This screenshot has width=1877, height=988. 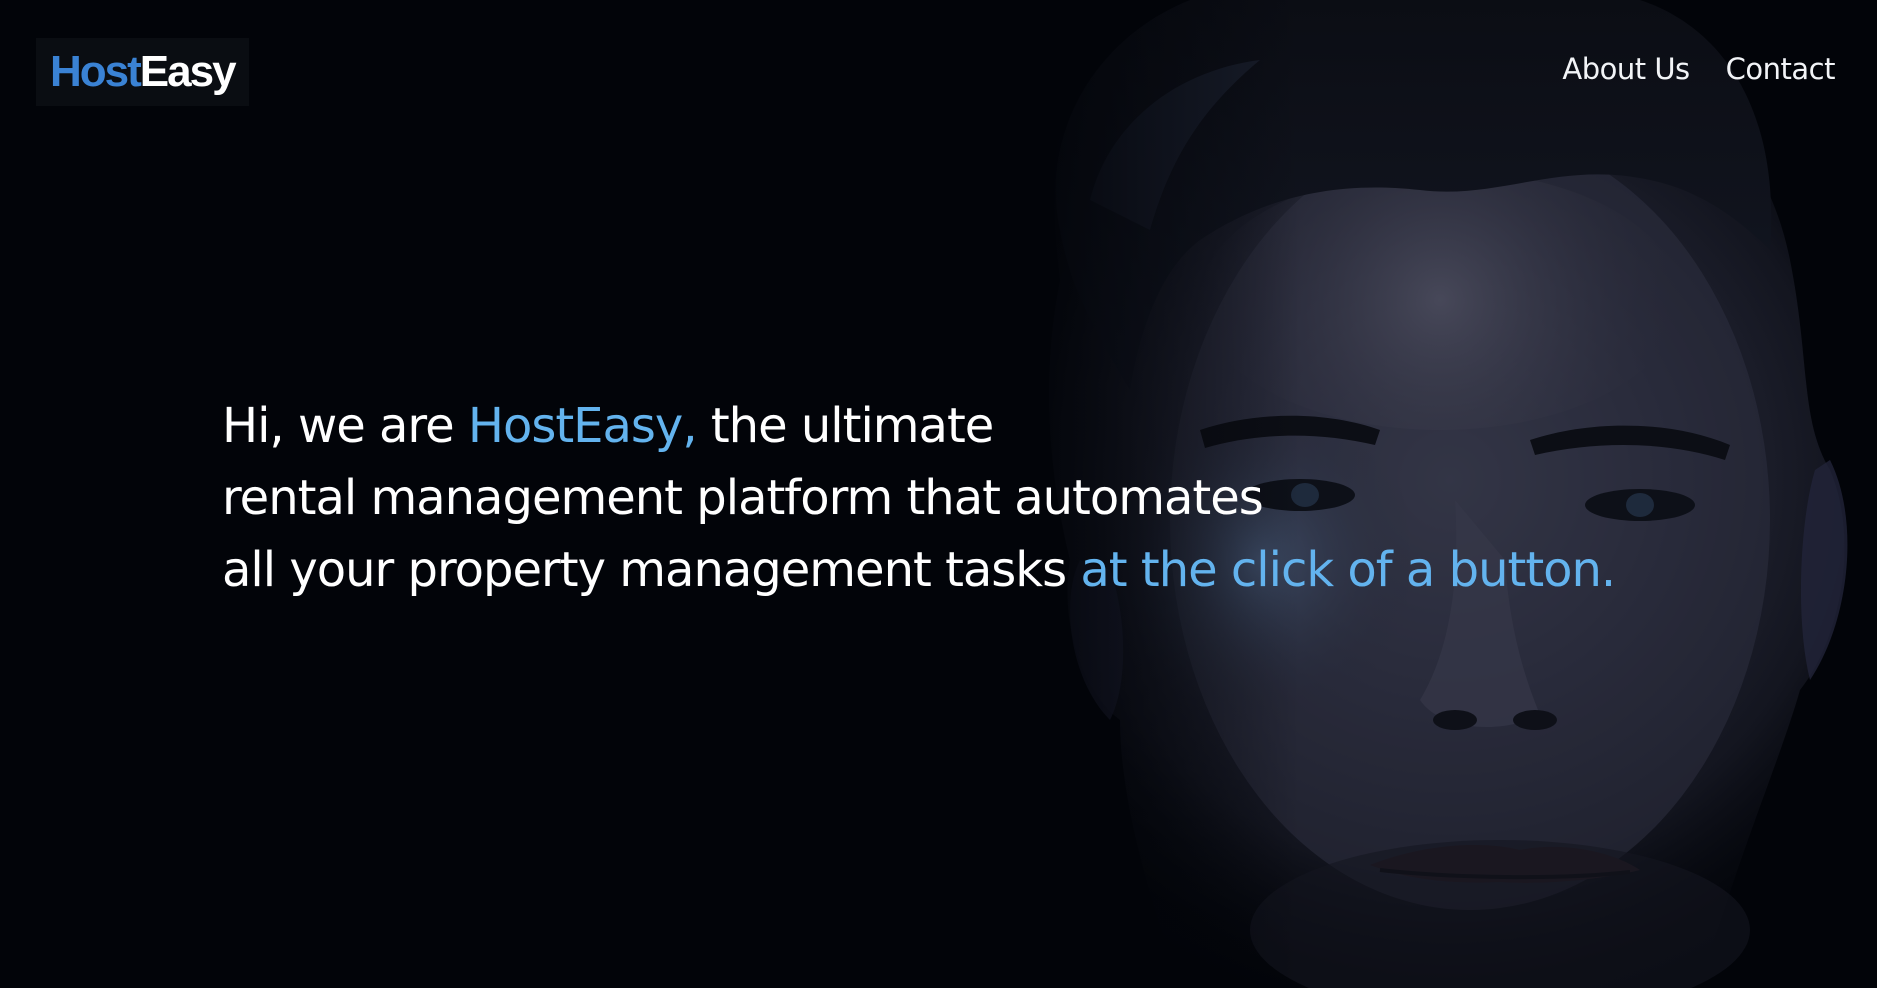 What do you see at coordinates (845, 426) in the screenshot?
I see `hero-line-1-post: the ultimate` at bounding box center [845, 426].